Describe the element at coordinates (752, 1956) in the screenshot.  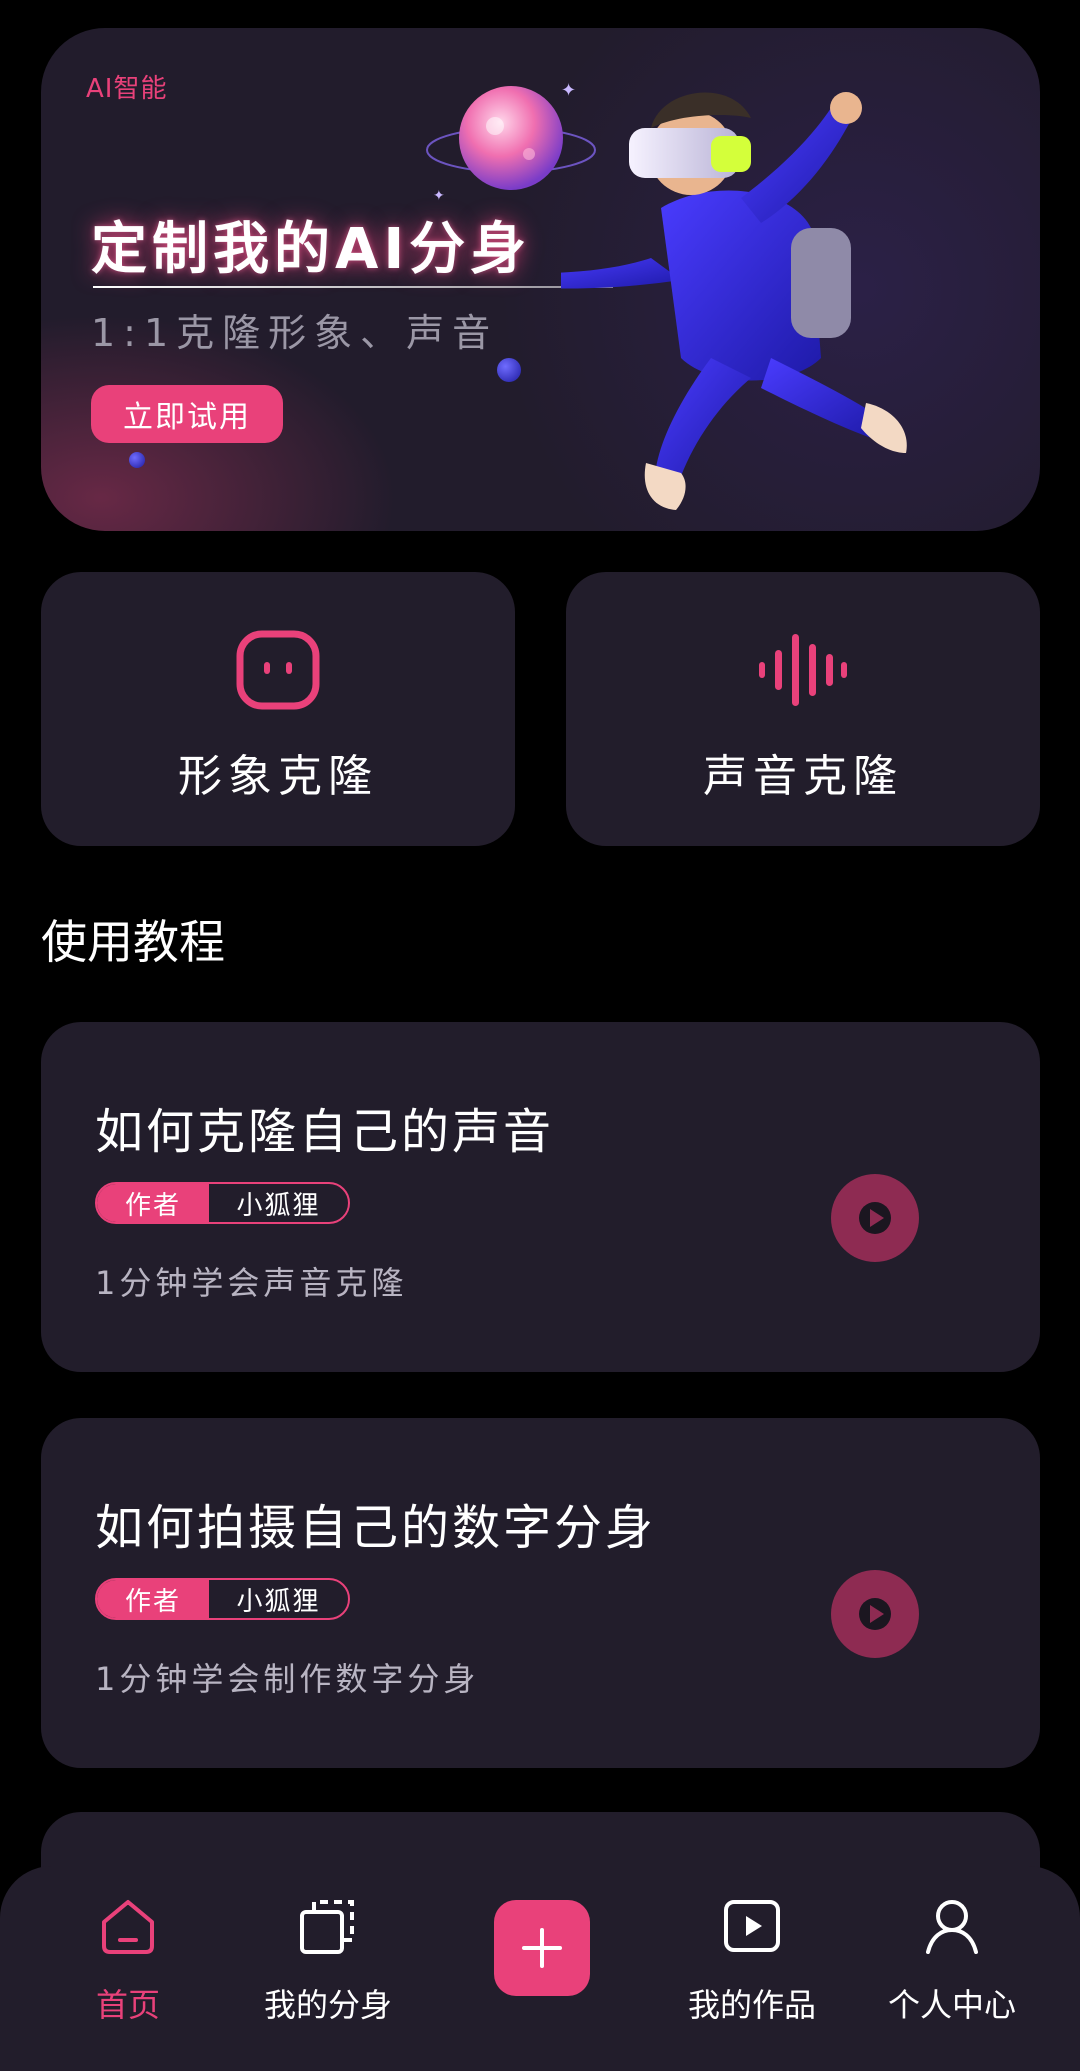
I see `tab-my-works: 我的作品` at that location.